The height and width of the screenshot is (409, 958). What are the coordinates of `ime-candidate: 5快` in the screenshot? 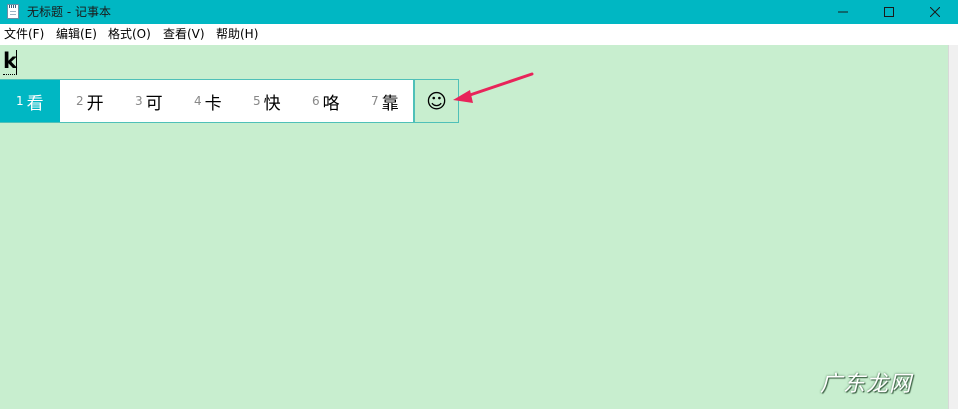 It's located at (267, 101).